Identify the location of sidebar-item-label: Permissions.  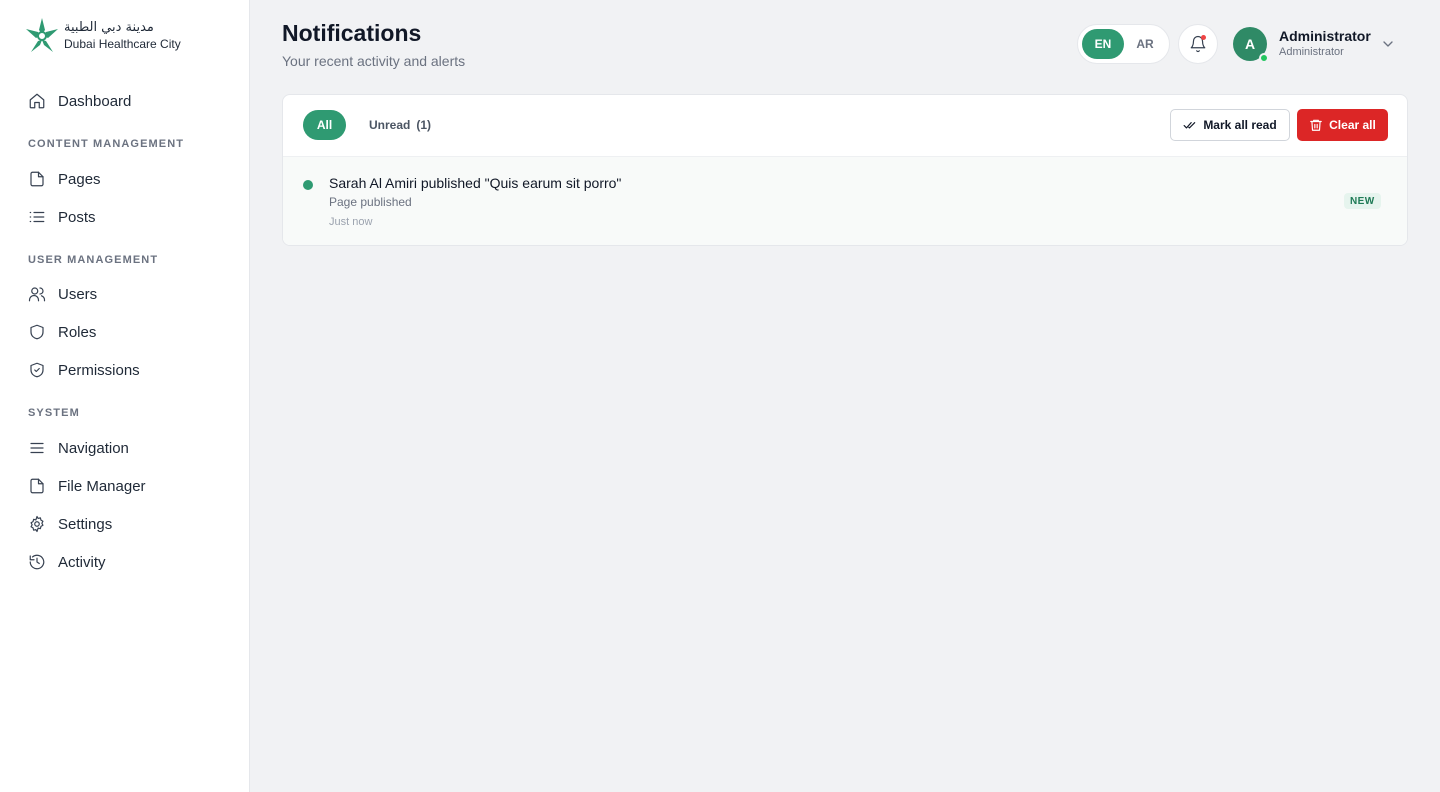
(99, 370).